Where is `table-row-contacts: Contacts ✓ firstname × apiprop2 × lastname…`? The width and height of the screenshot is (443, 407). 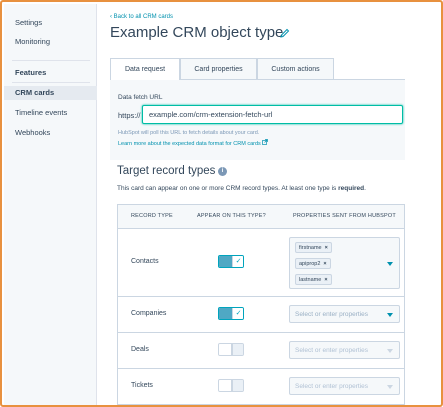
table-row-contacts: Contacts ✓ firstname × apiprop2 × lastname… is located at coordinates (261, 263).